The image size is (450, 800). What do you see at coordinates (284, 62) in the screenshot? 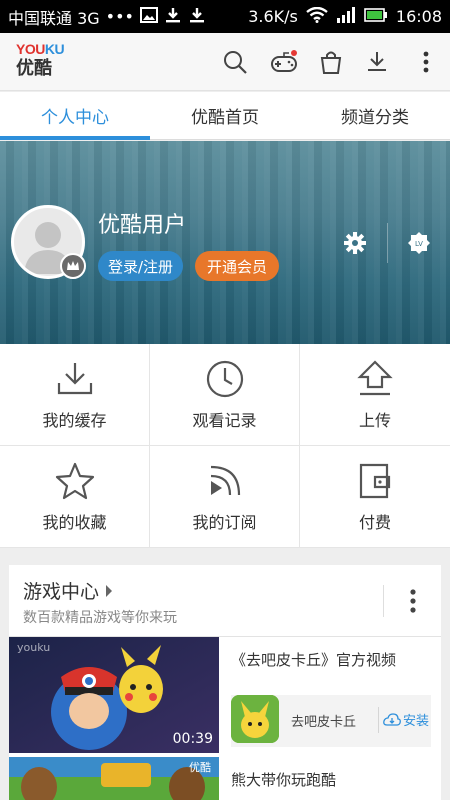
I see `gamepad-icon` at bounding box center [284, 62].